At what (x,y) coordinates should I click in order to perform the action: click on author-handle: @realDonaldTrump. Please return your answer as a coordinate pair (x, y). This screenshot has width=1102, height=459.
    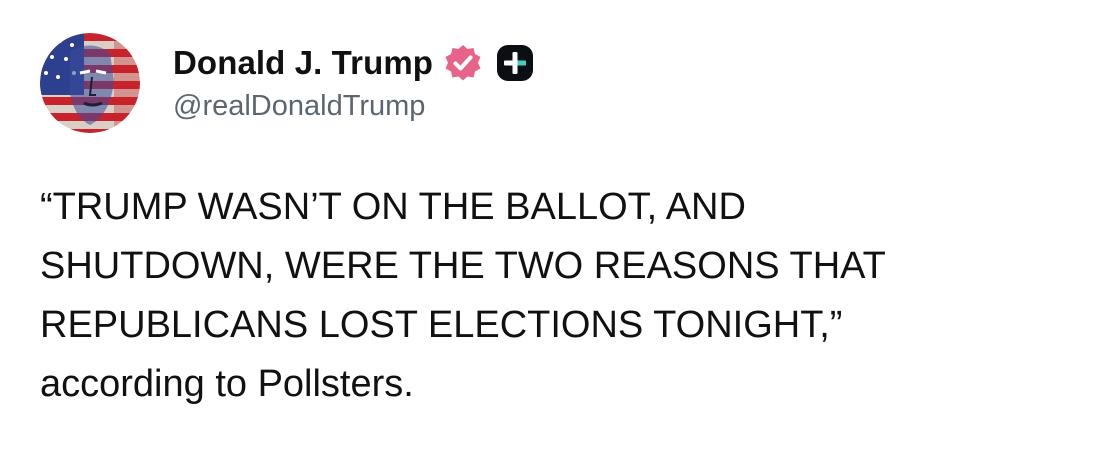
    Looking at the image, I should click on (354, 106).